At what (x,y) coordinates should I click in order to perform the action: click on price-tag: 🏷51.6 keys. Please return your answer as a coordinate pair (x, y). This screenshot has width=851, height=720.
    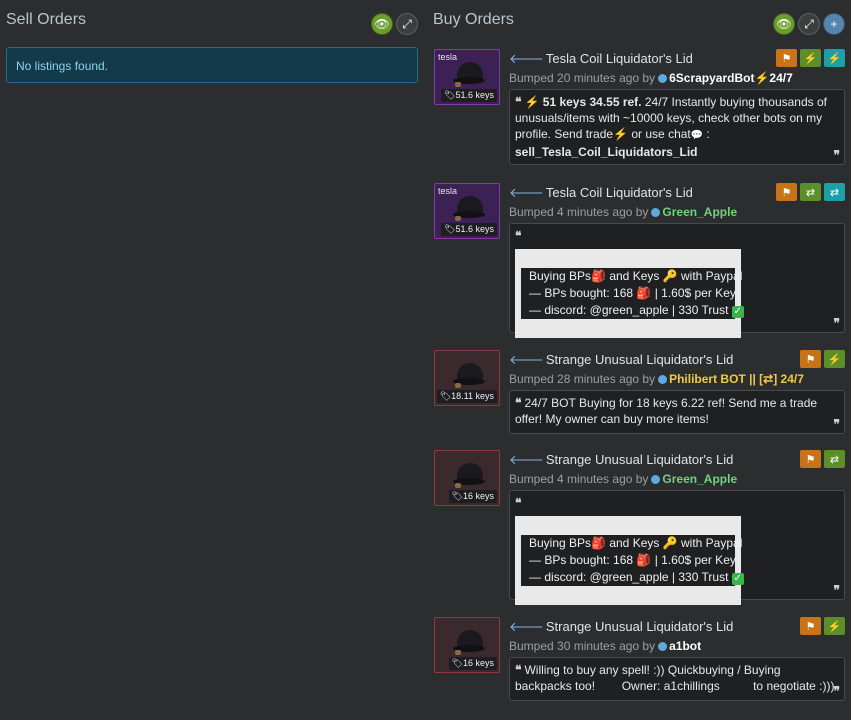
    Looking at the image, I should click on (469, 95).